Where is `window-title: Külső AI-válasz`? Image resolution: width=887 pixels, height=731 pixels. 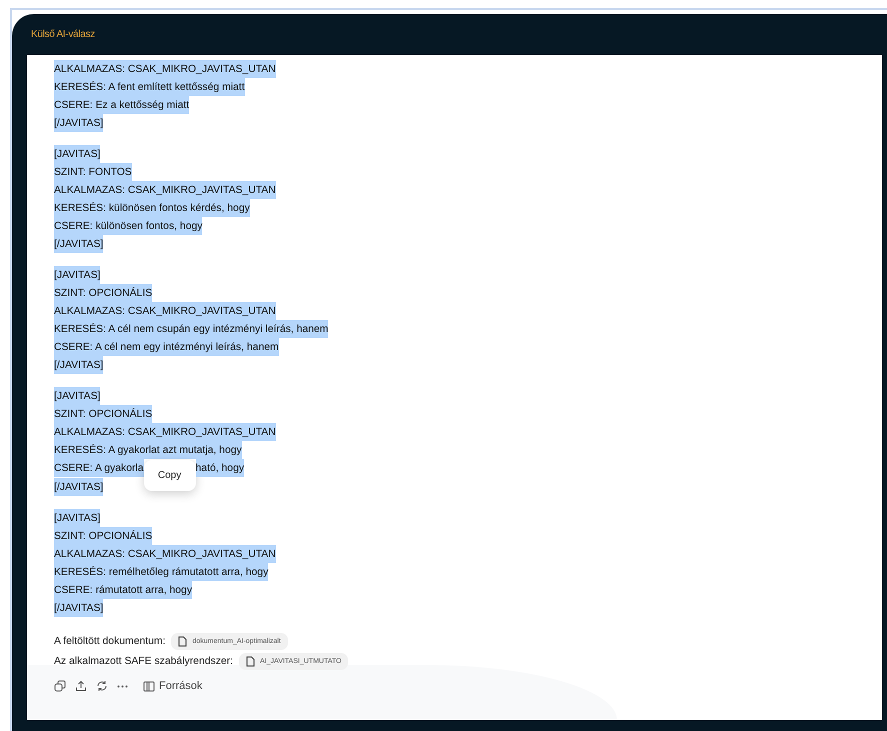
window-title: Külső AI-válasz is located at coordinates (63, 34).